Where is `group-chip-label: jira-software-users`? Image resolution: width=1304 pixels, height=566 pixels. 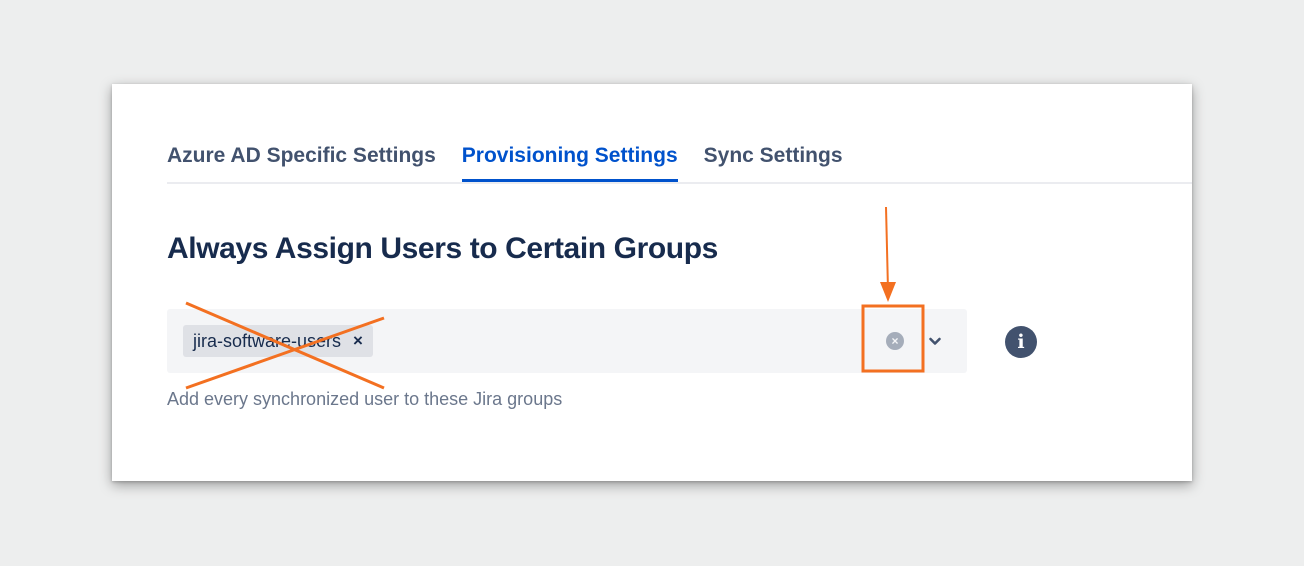
group-chip-label: jira-software-users is located at coordinates (267, 340).